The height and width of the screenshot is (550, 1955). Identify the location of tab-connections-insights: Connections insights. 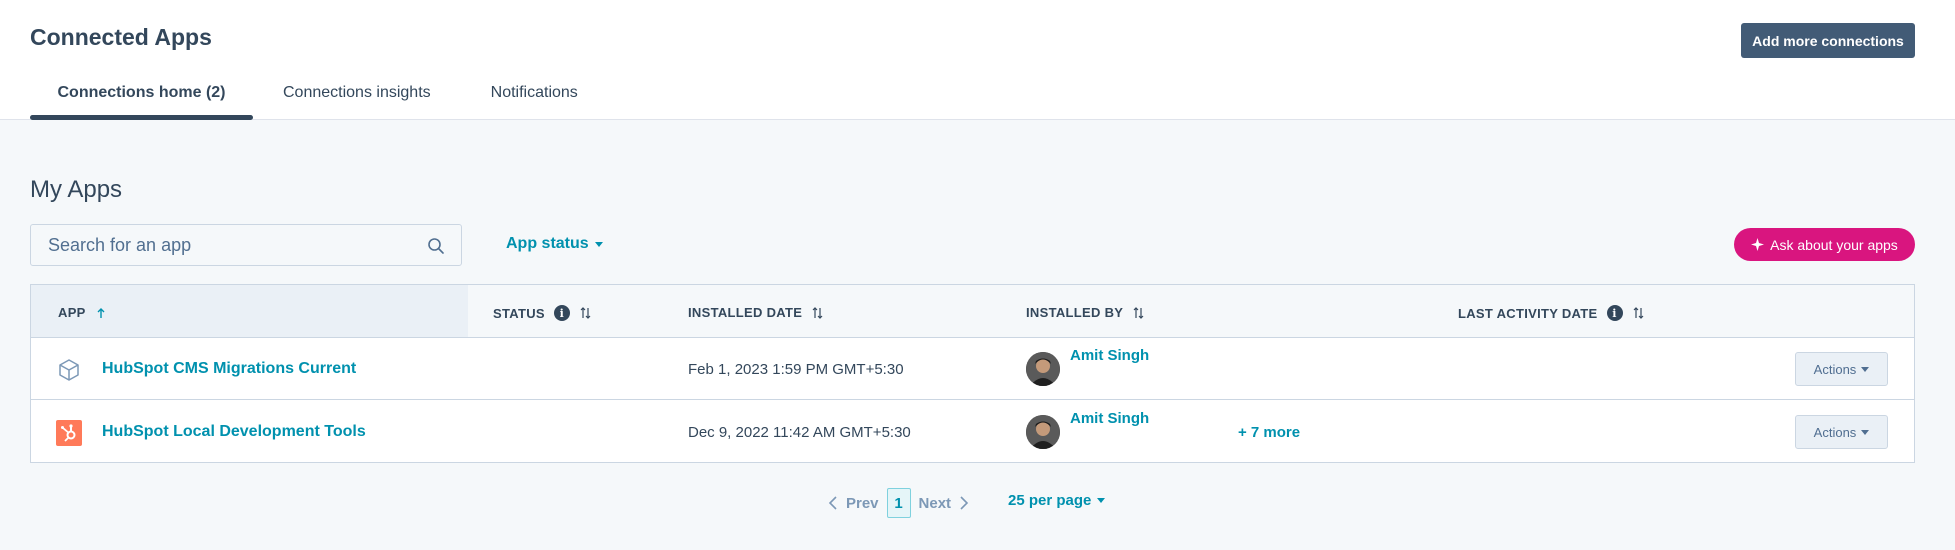
(357, 96).